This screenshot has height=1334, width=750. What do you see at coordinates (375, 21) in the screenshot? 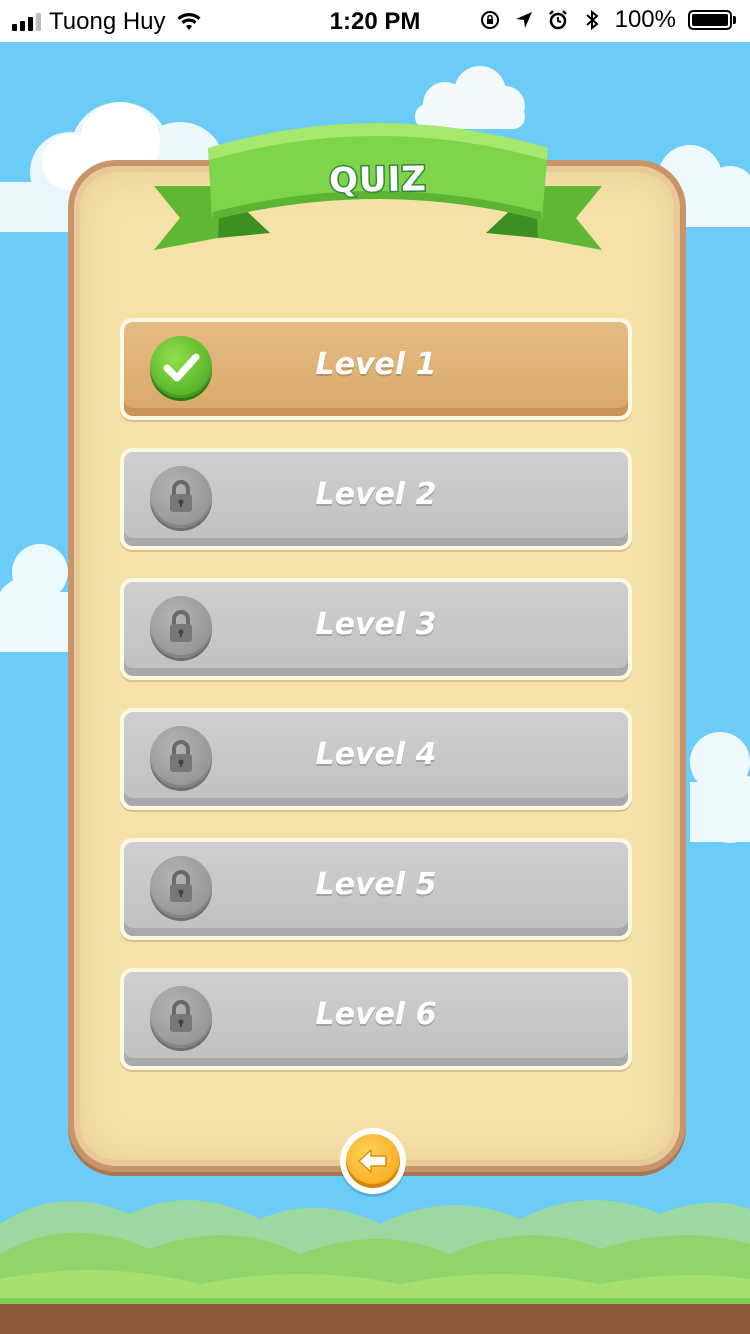
I see `status-bar: Tuong Huy 1:20 PM 100%` at bounding box center [375, 21].